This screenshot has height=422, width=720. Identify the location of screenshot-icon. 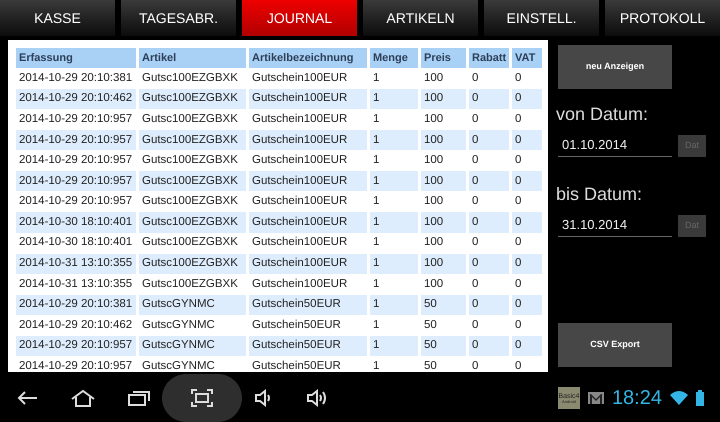
(202, 398).